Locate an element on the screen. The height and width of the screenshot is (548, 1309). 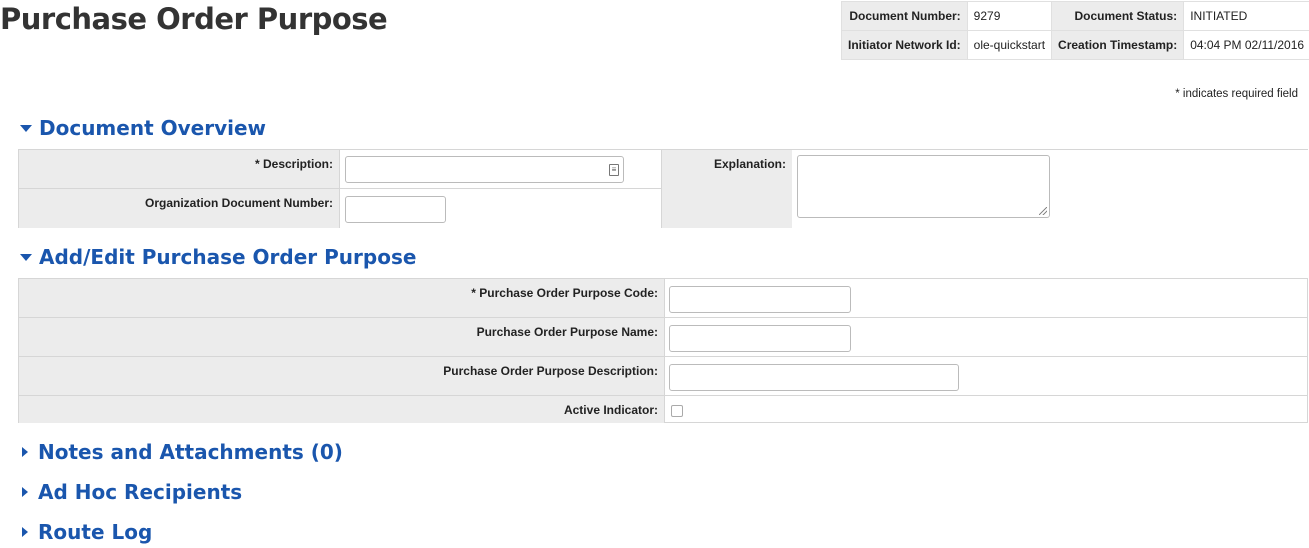
section-toggle-notes-attachments: Notes and Attachments (0) is located at coordinates (180, 452).